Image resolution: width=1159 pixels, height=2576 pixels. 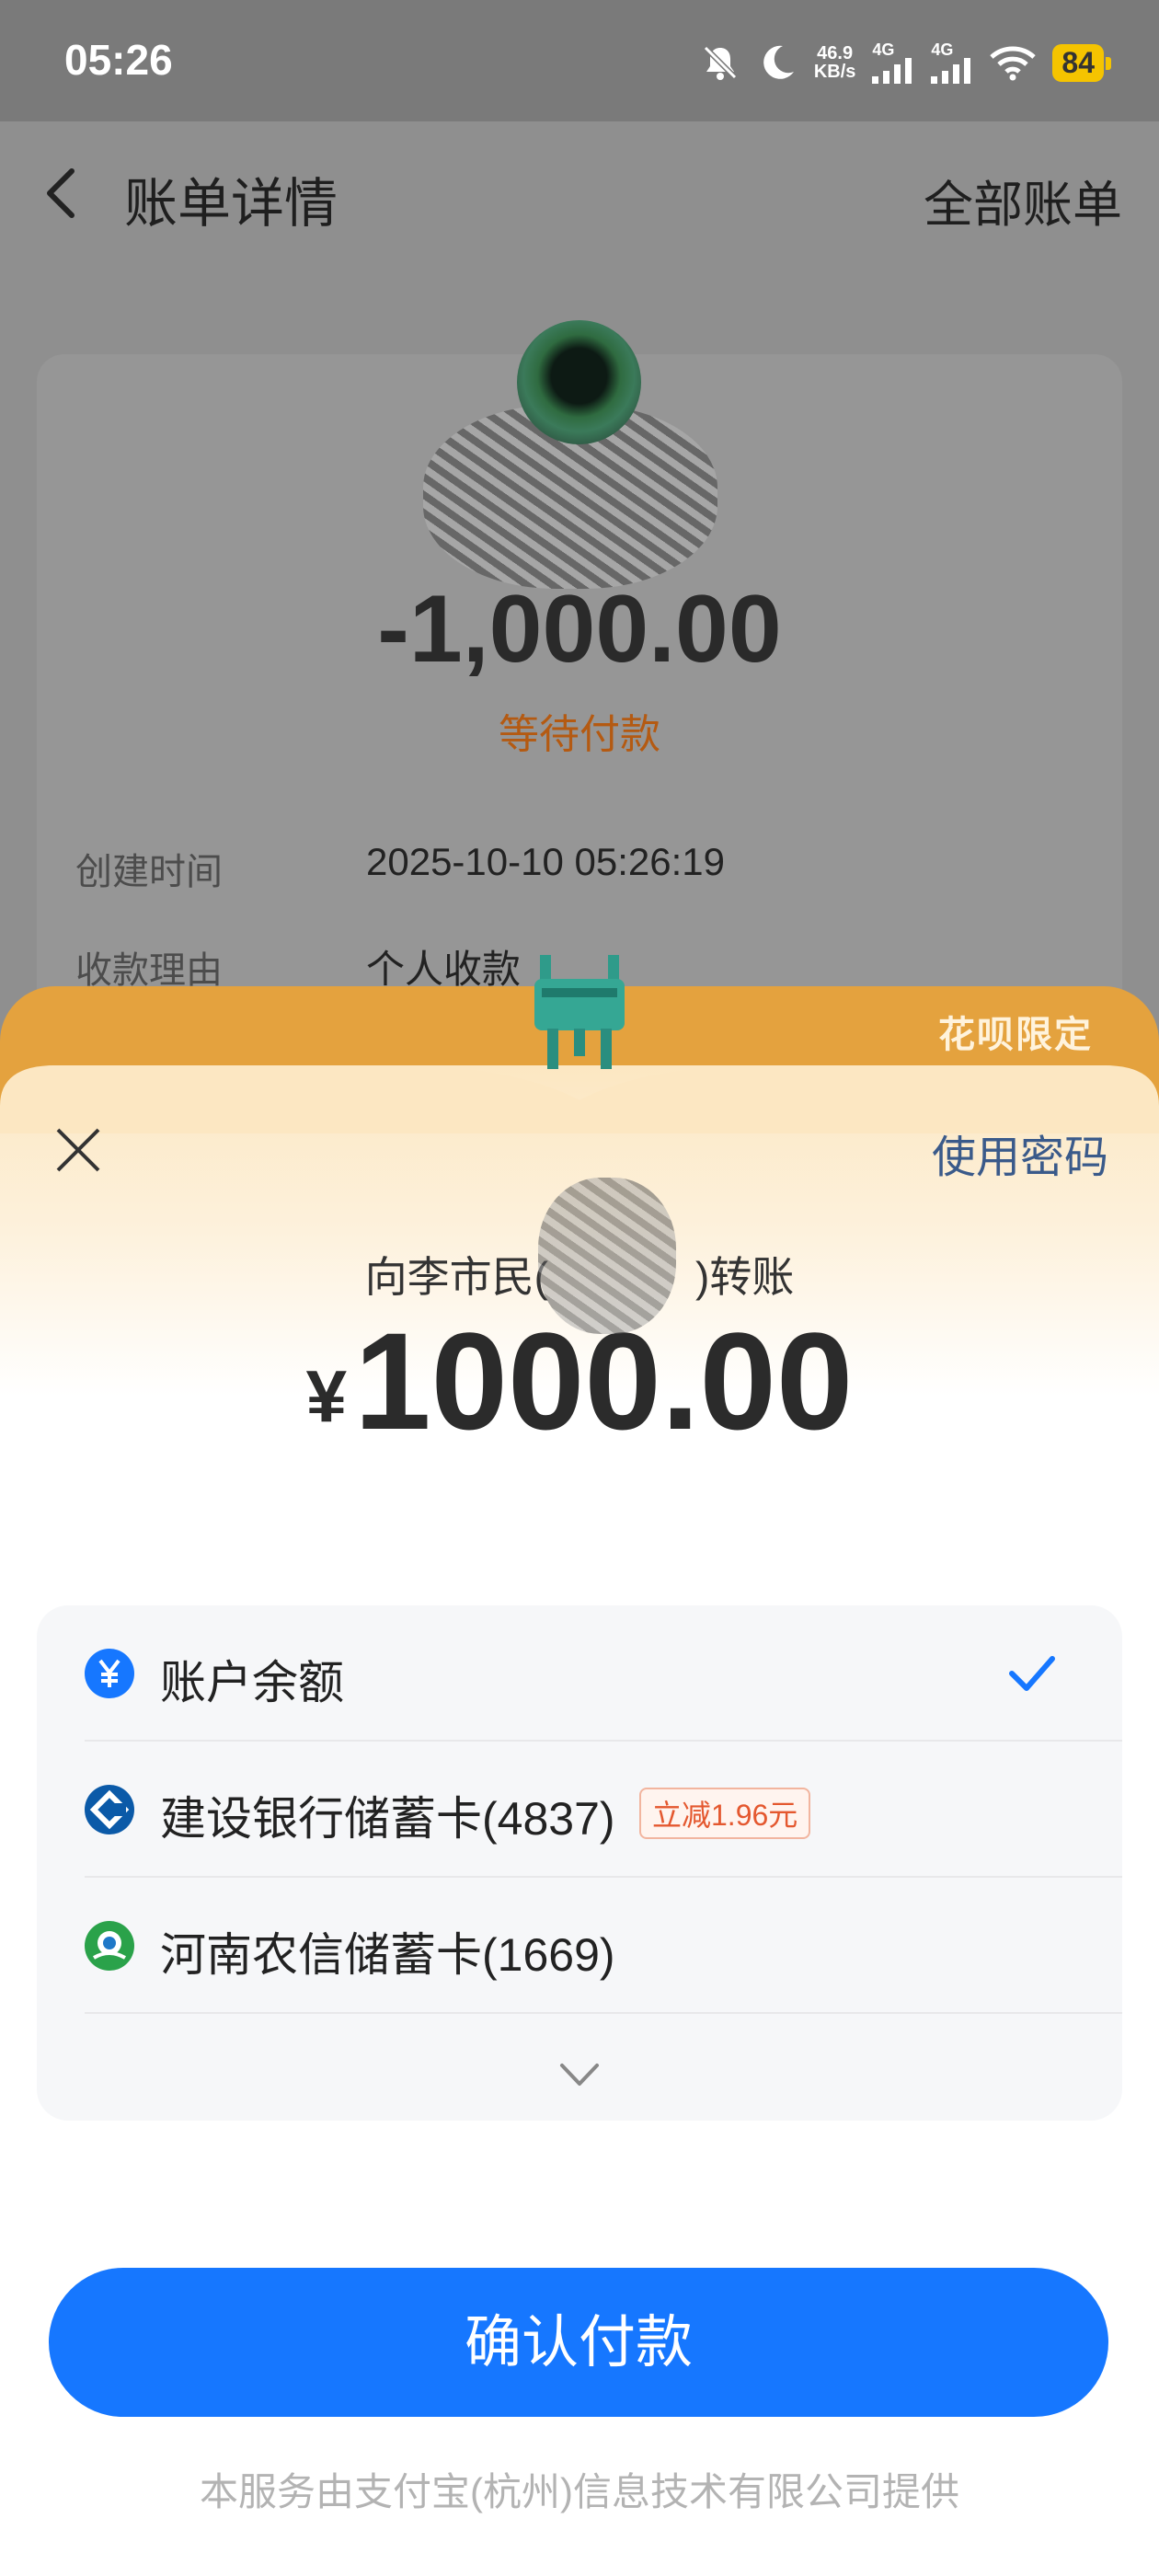 I want to click on currency-symbol: ¥, so click(x=326, y=1396).